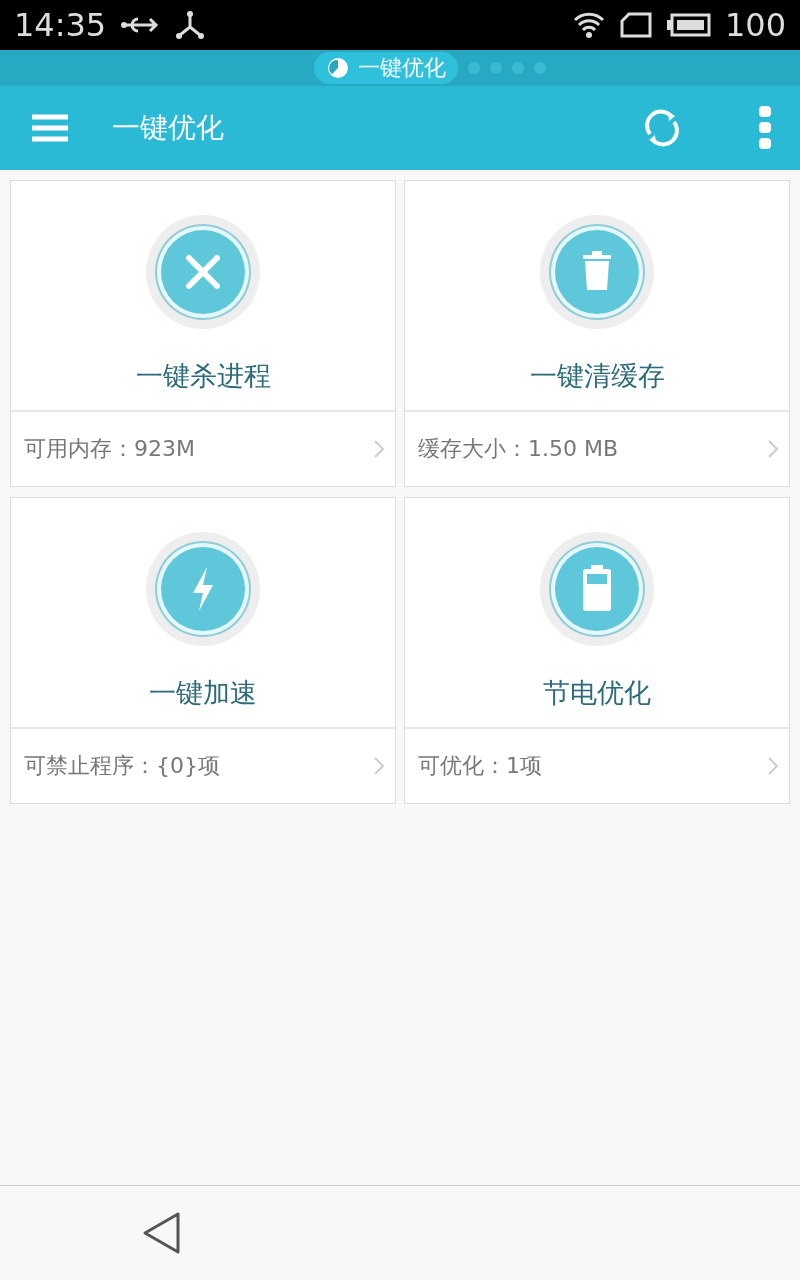  I want to click on card-detail: 可禁止程序：{0}项, so click(122, 766).